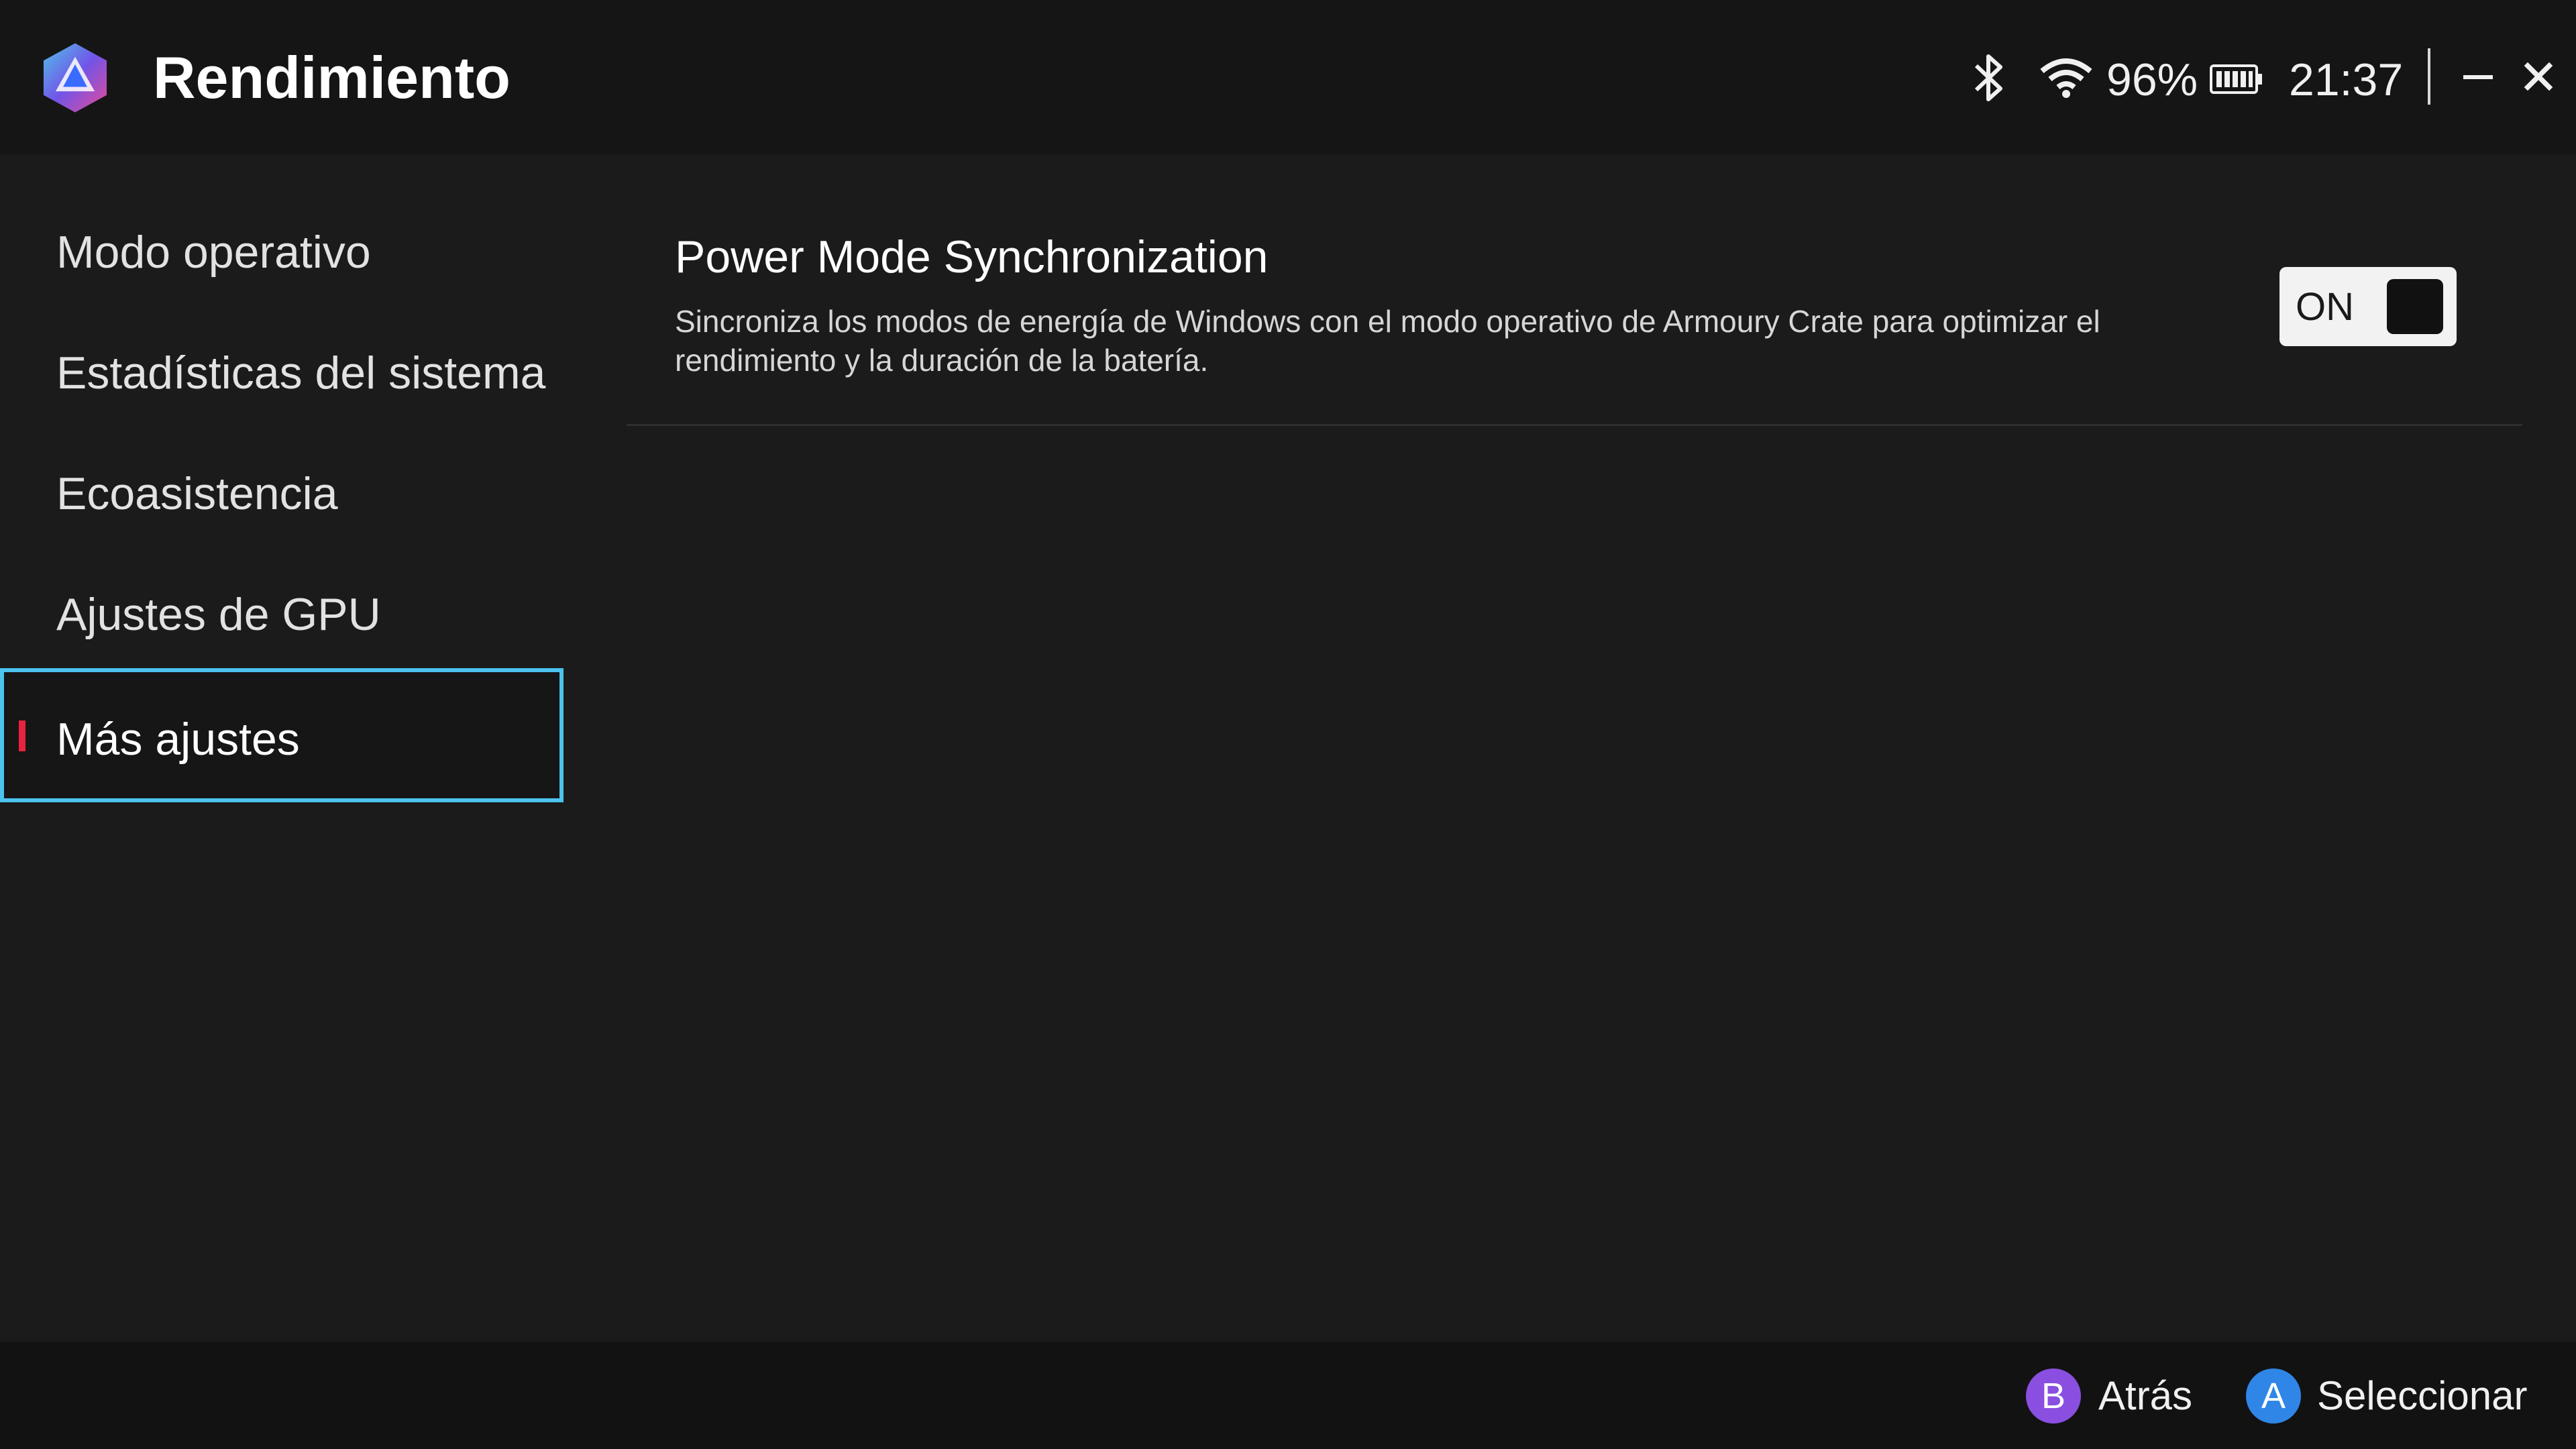 The width and height of the screenshot is (2576, 1449). I want to click on sidebar-item-label: Modo operativo, so click(213, 252).